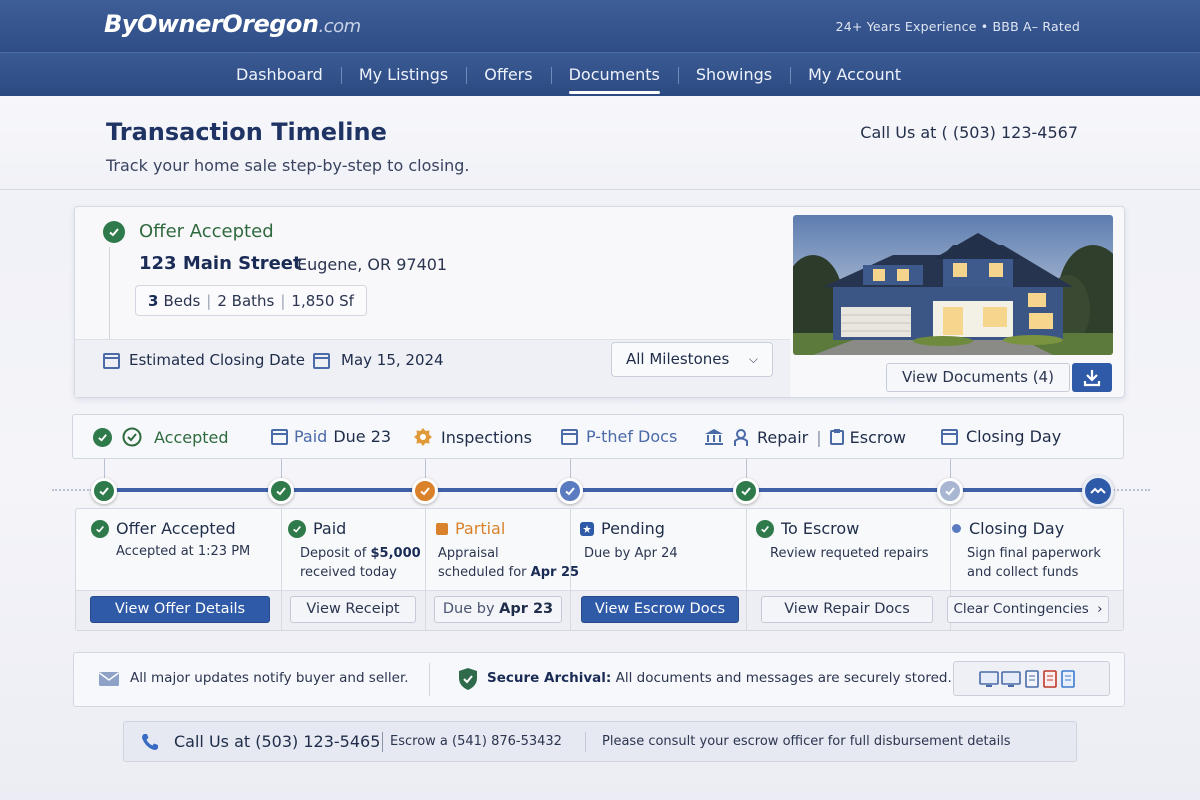  Describe the element at coordinates (733, 75) in the screenshot. I see `nav-showings: Showings` at that location.